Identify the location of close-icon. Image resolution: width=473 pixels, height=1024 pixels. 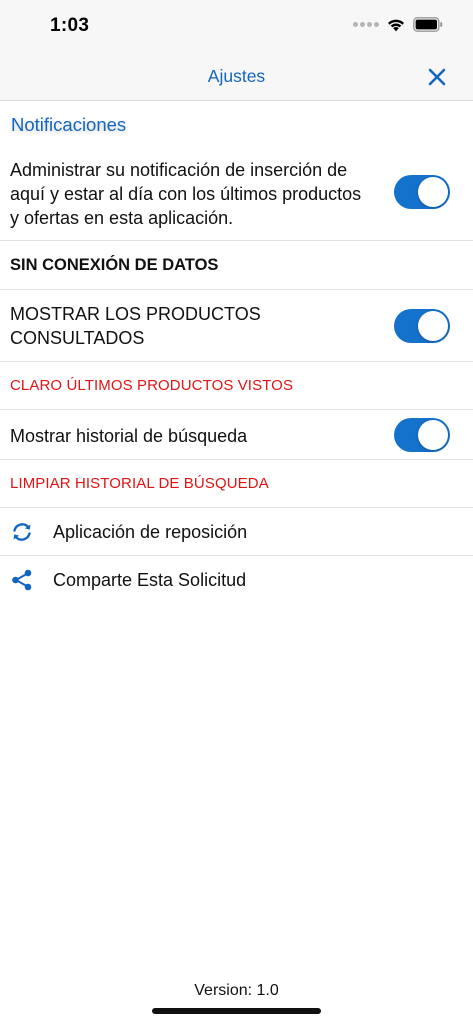
(437, 77).